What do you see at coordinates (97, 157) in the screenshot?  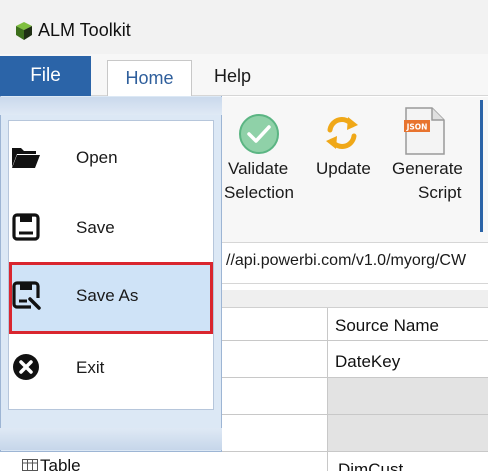 I see `menu-item-open-label: Open` at bounding box center [97, 157].